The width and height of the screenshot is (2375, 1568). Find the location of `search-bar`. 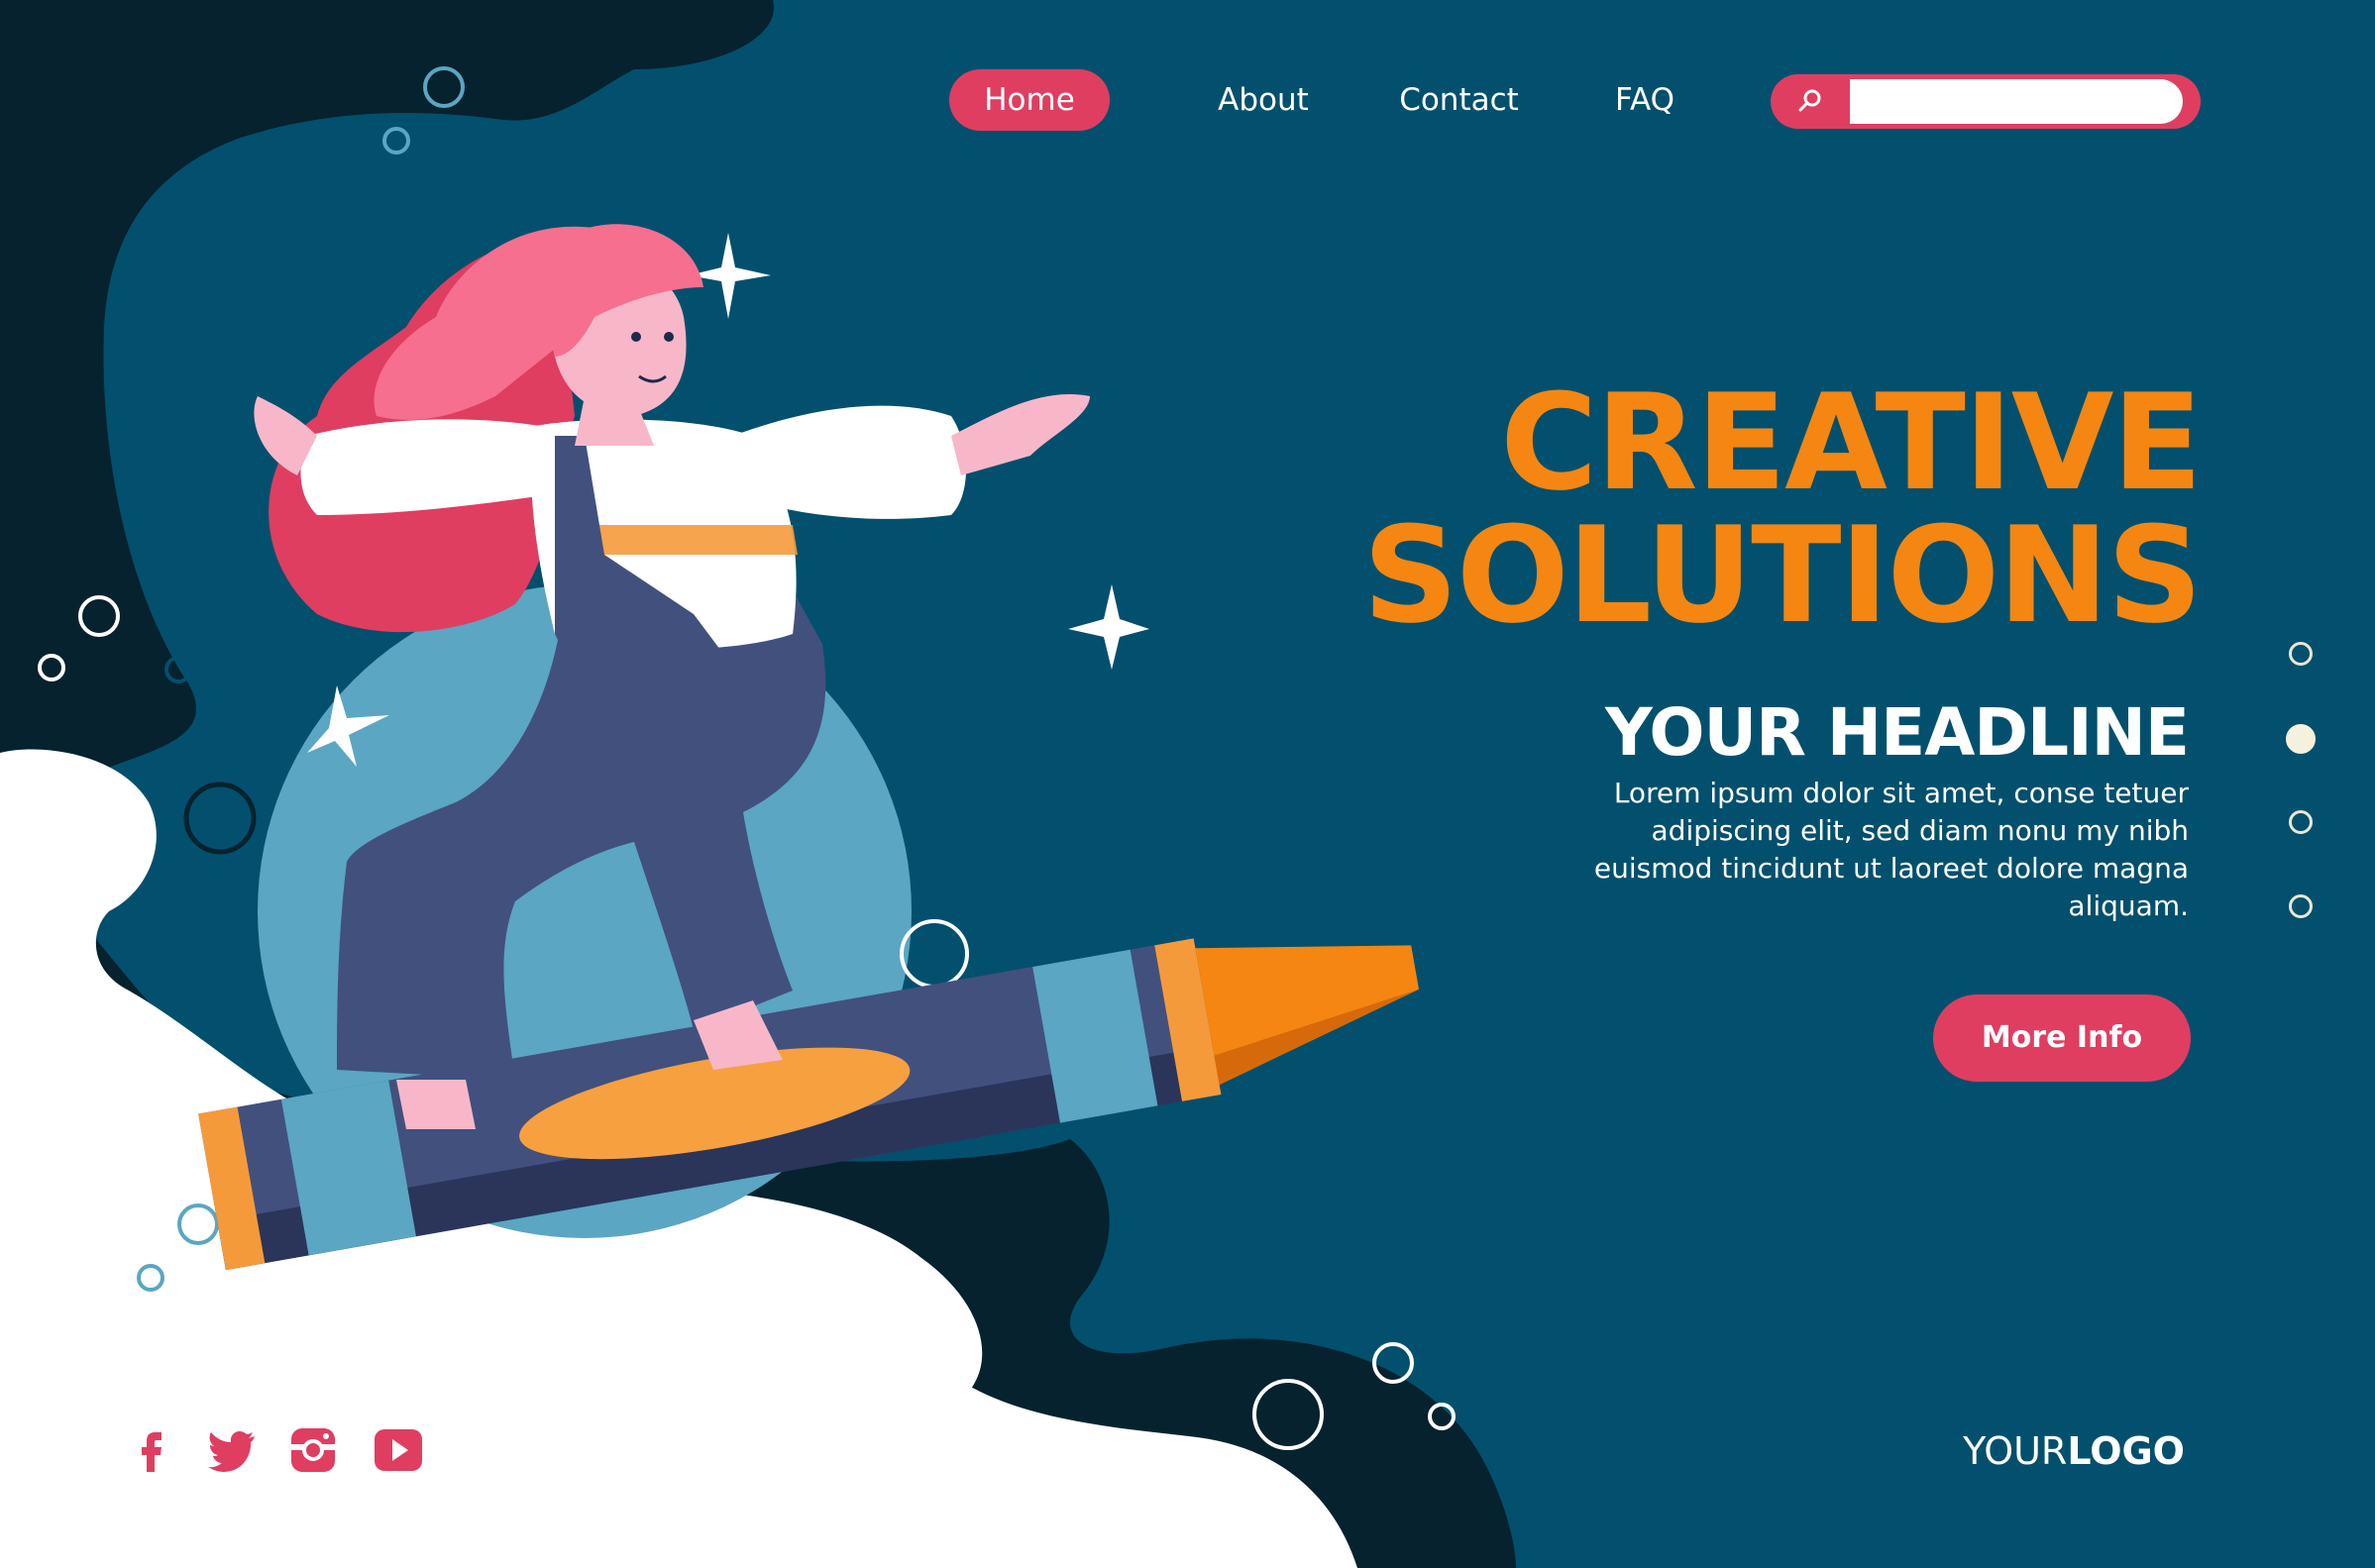

search-bar is located at coordinates (1986, 102).